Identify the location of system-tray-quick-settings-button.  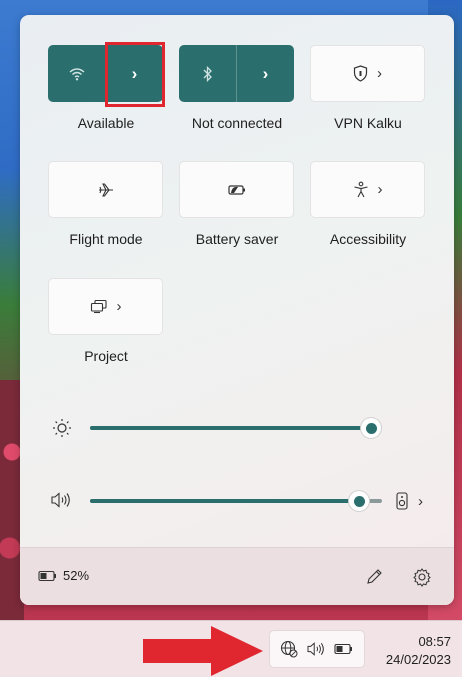
(317, 649).